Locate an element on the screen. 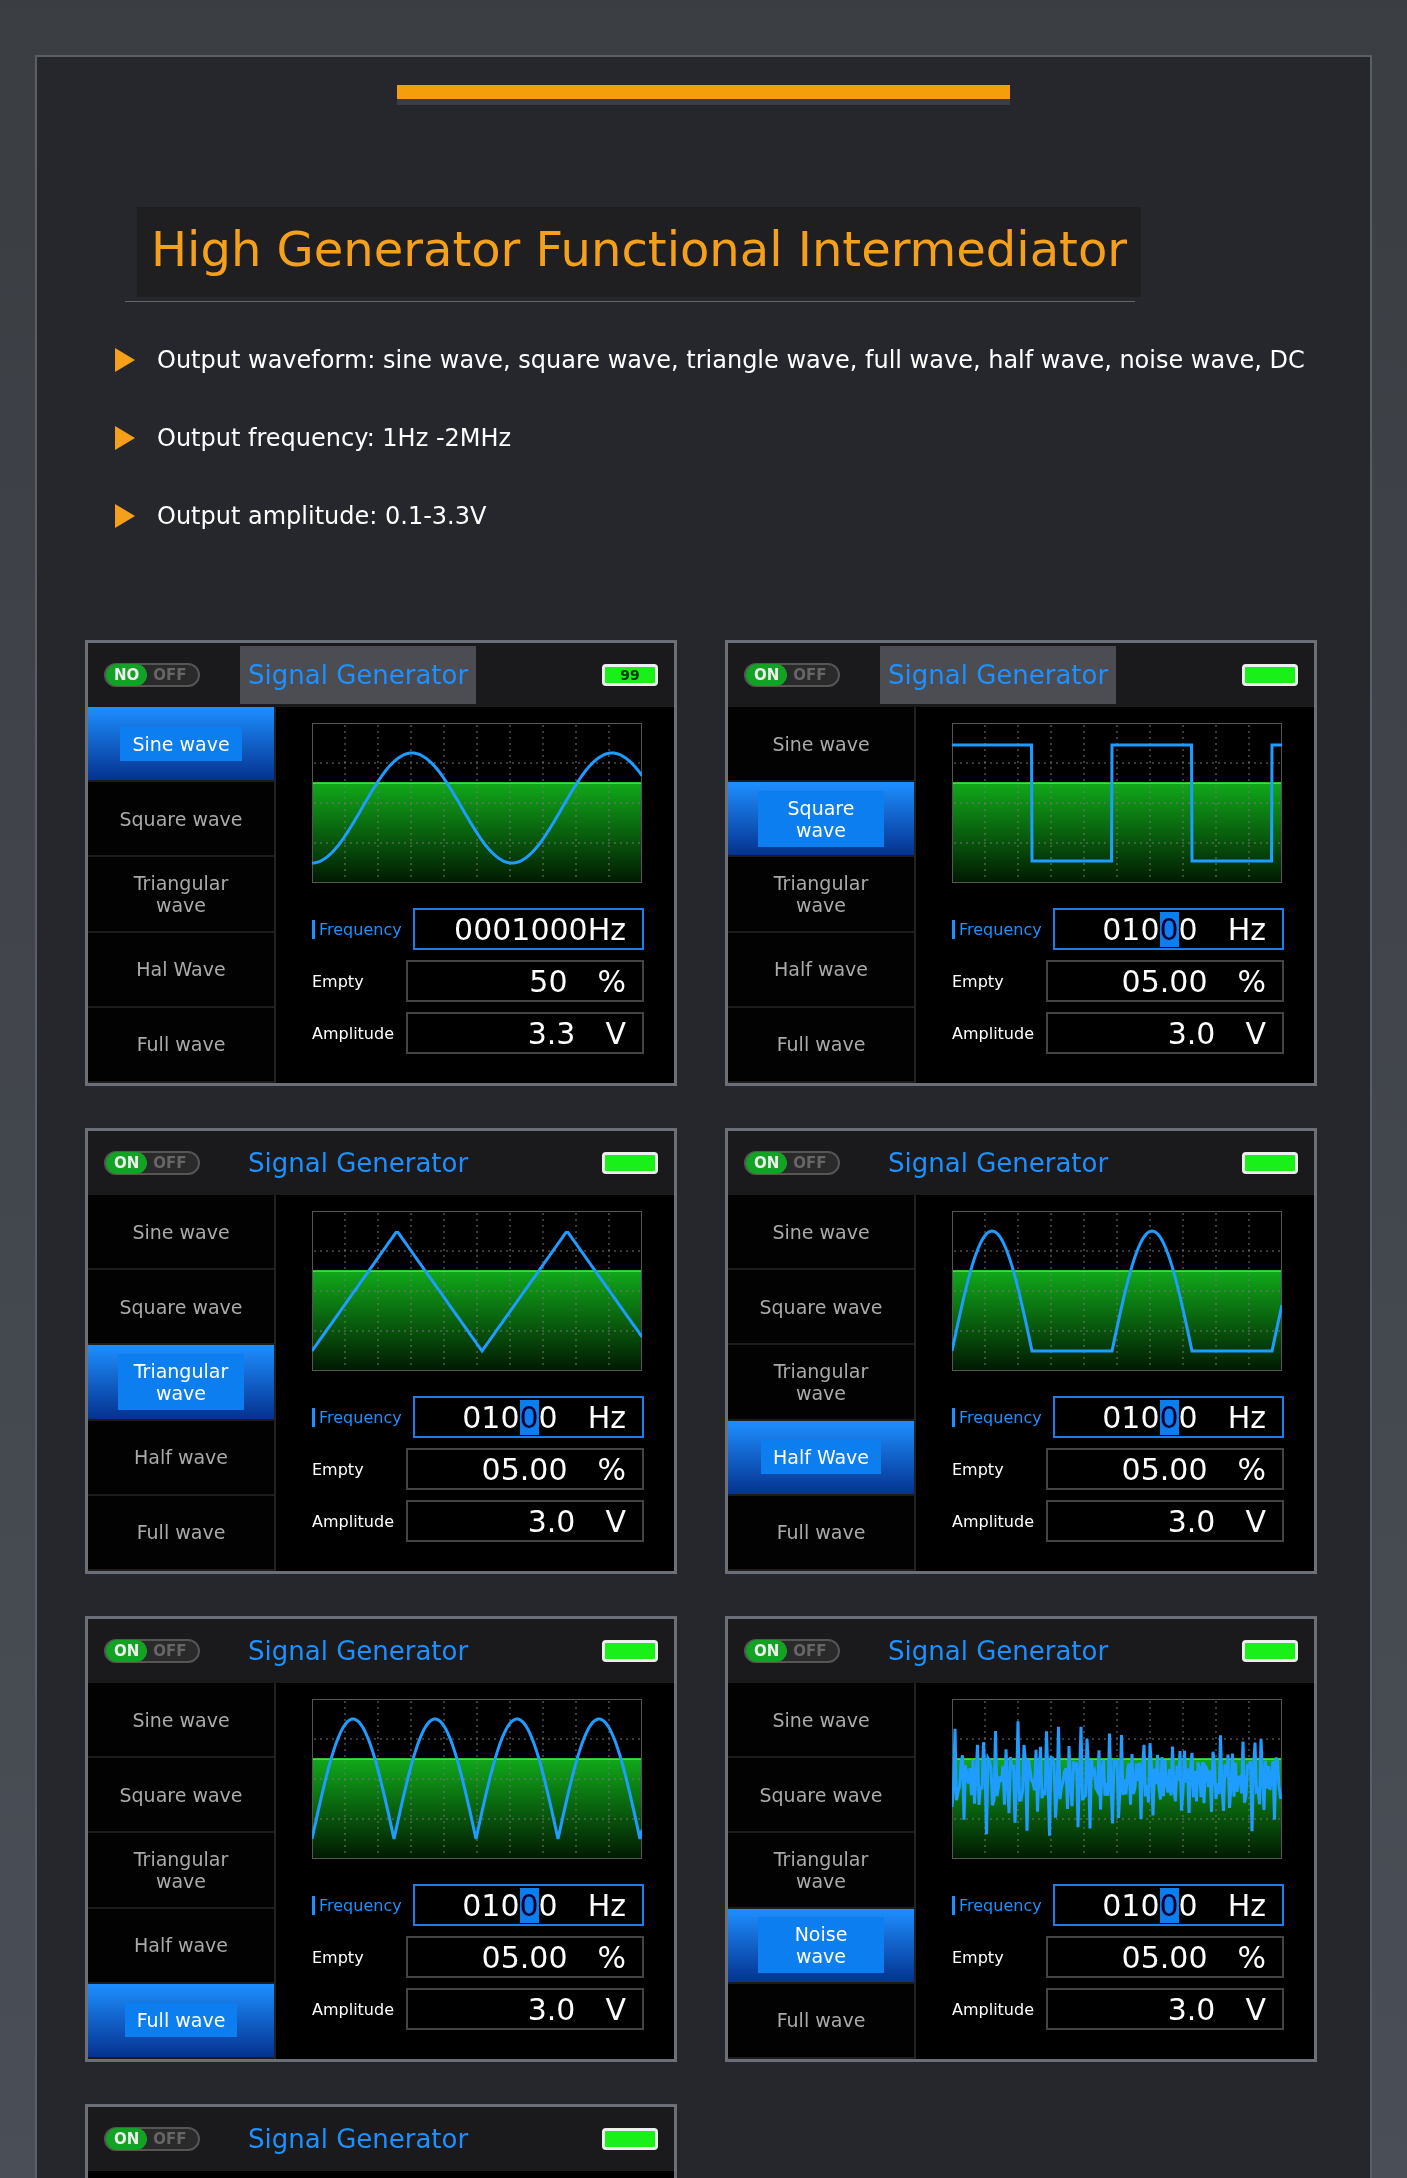 Image resolution: width=1407 pixels, height=2178 pixels. waveform-menu-item: Noise wave is located at coordinates (821, 1946).